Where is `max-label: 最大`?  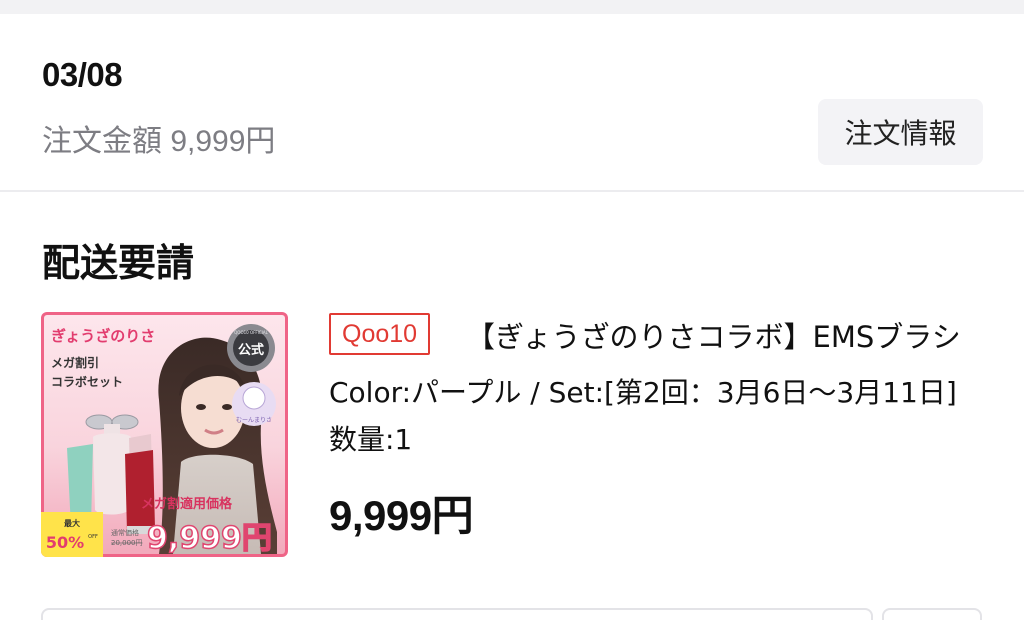 max-label: 最大 is located at coordinates (72, 523).